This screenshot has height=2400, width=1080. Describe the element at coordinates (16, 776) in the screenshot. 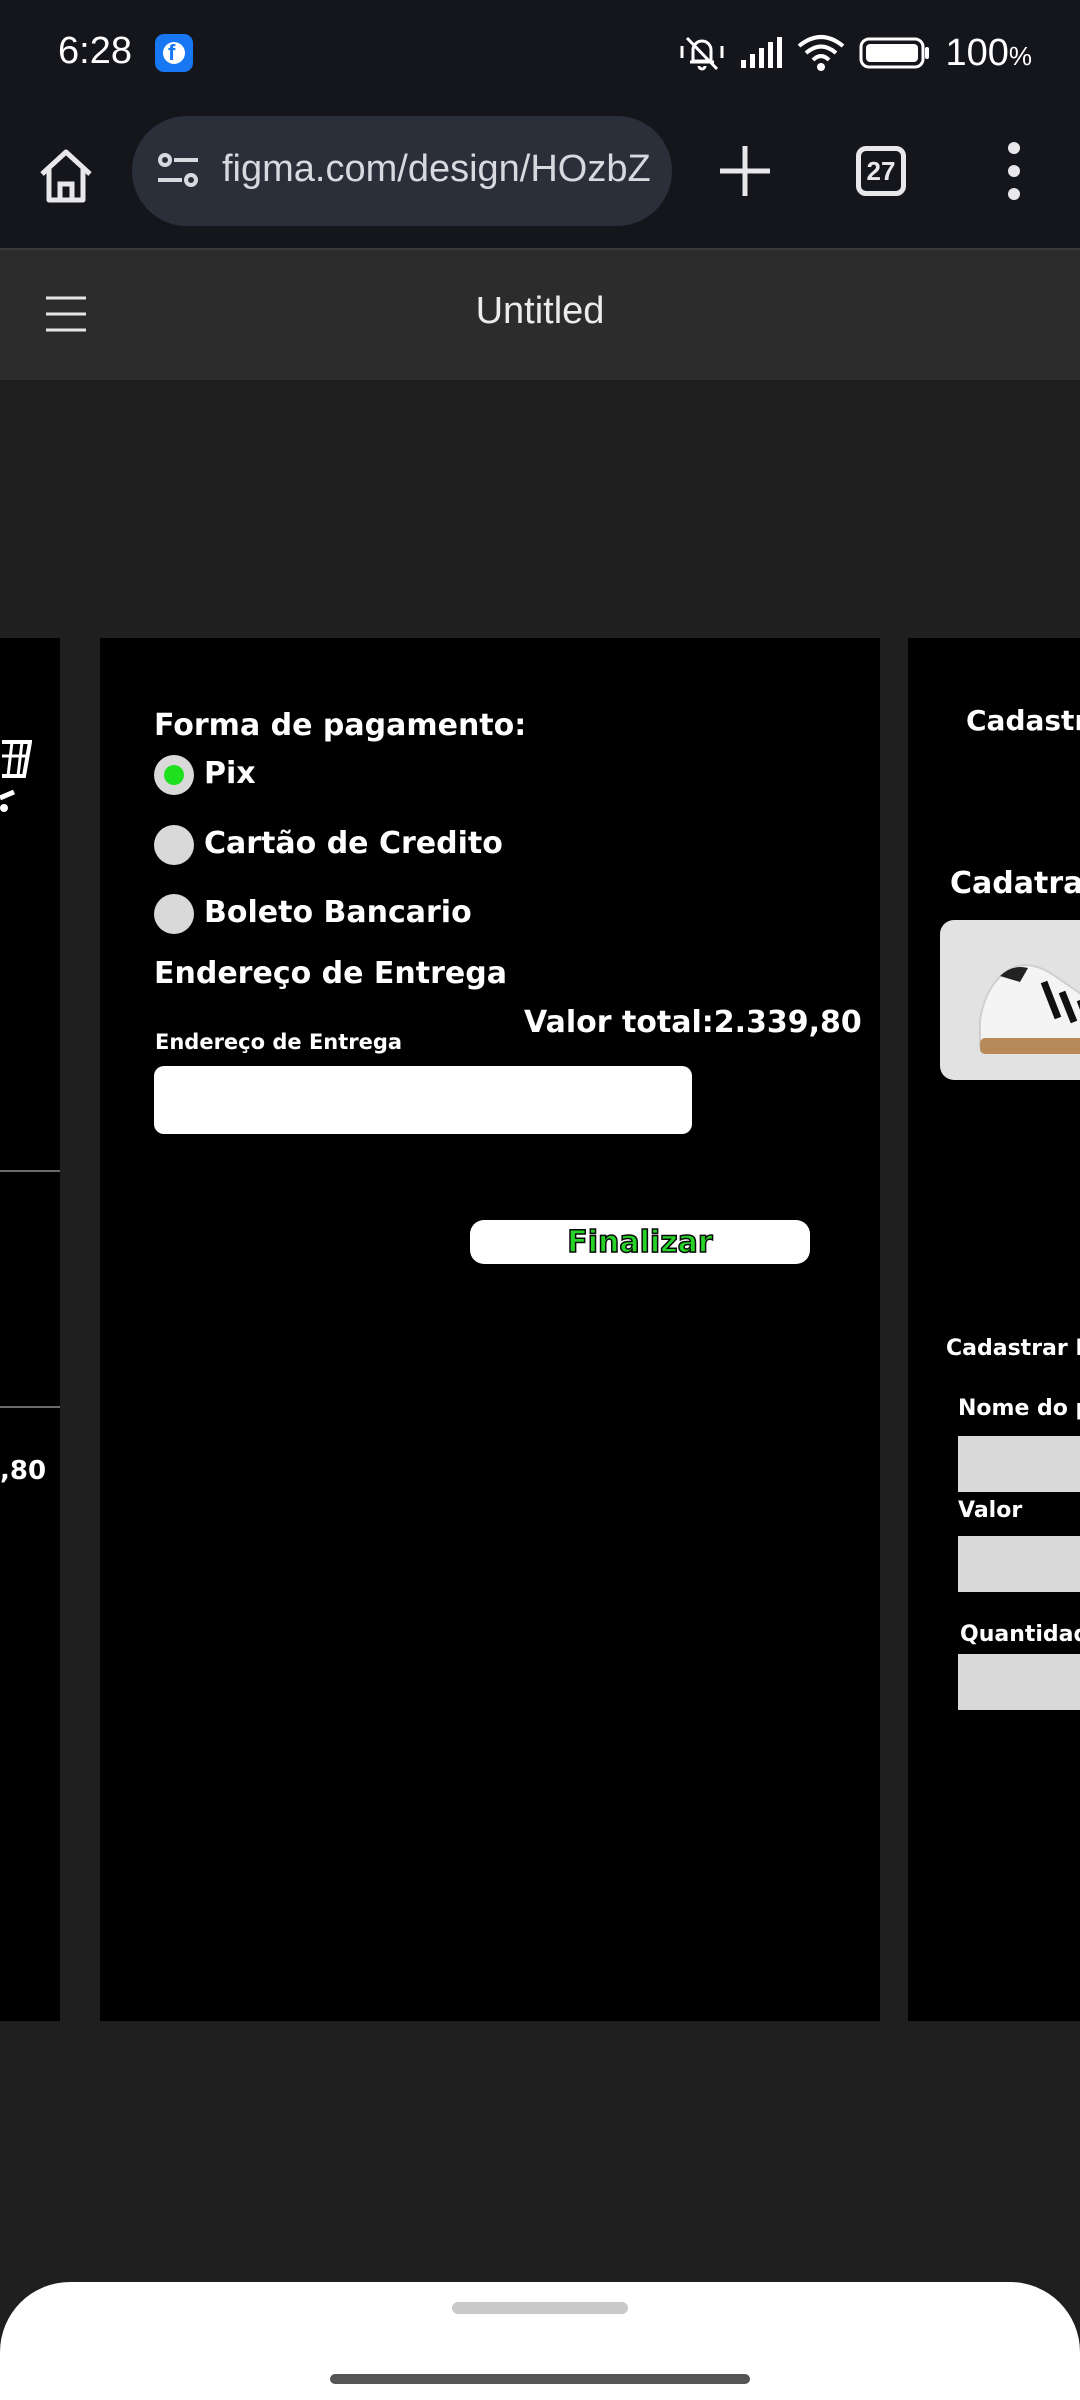

I see `cart-icon` at that location.